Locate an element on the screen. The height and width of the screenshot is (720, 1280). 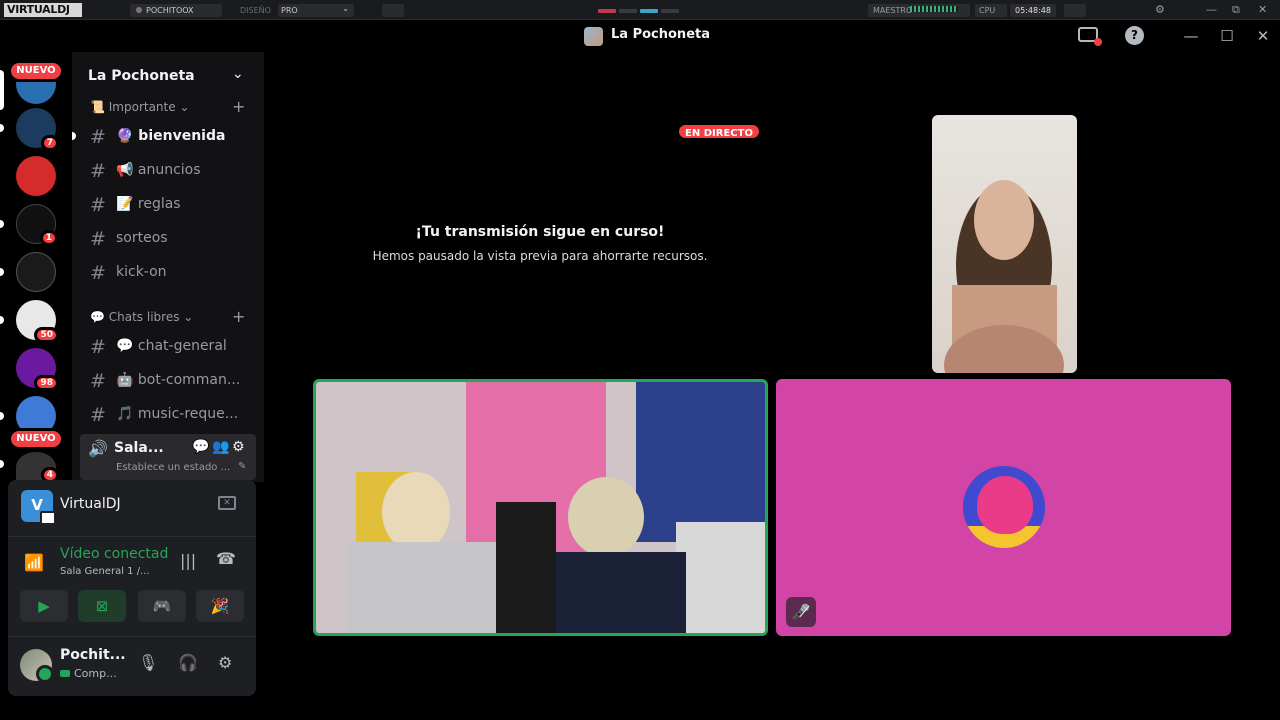
server-list: NUEVO 7 1 50 98 NUEVO 4 is located at coordinates (36, 267).